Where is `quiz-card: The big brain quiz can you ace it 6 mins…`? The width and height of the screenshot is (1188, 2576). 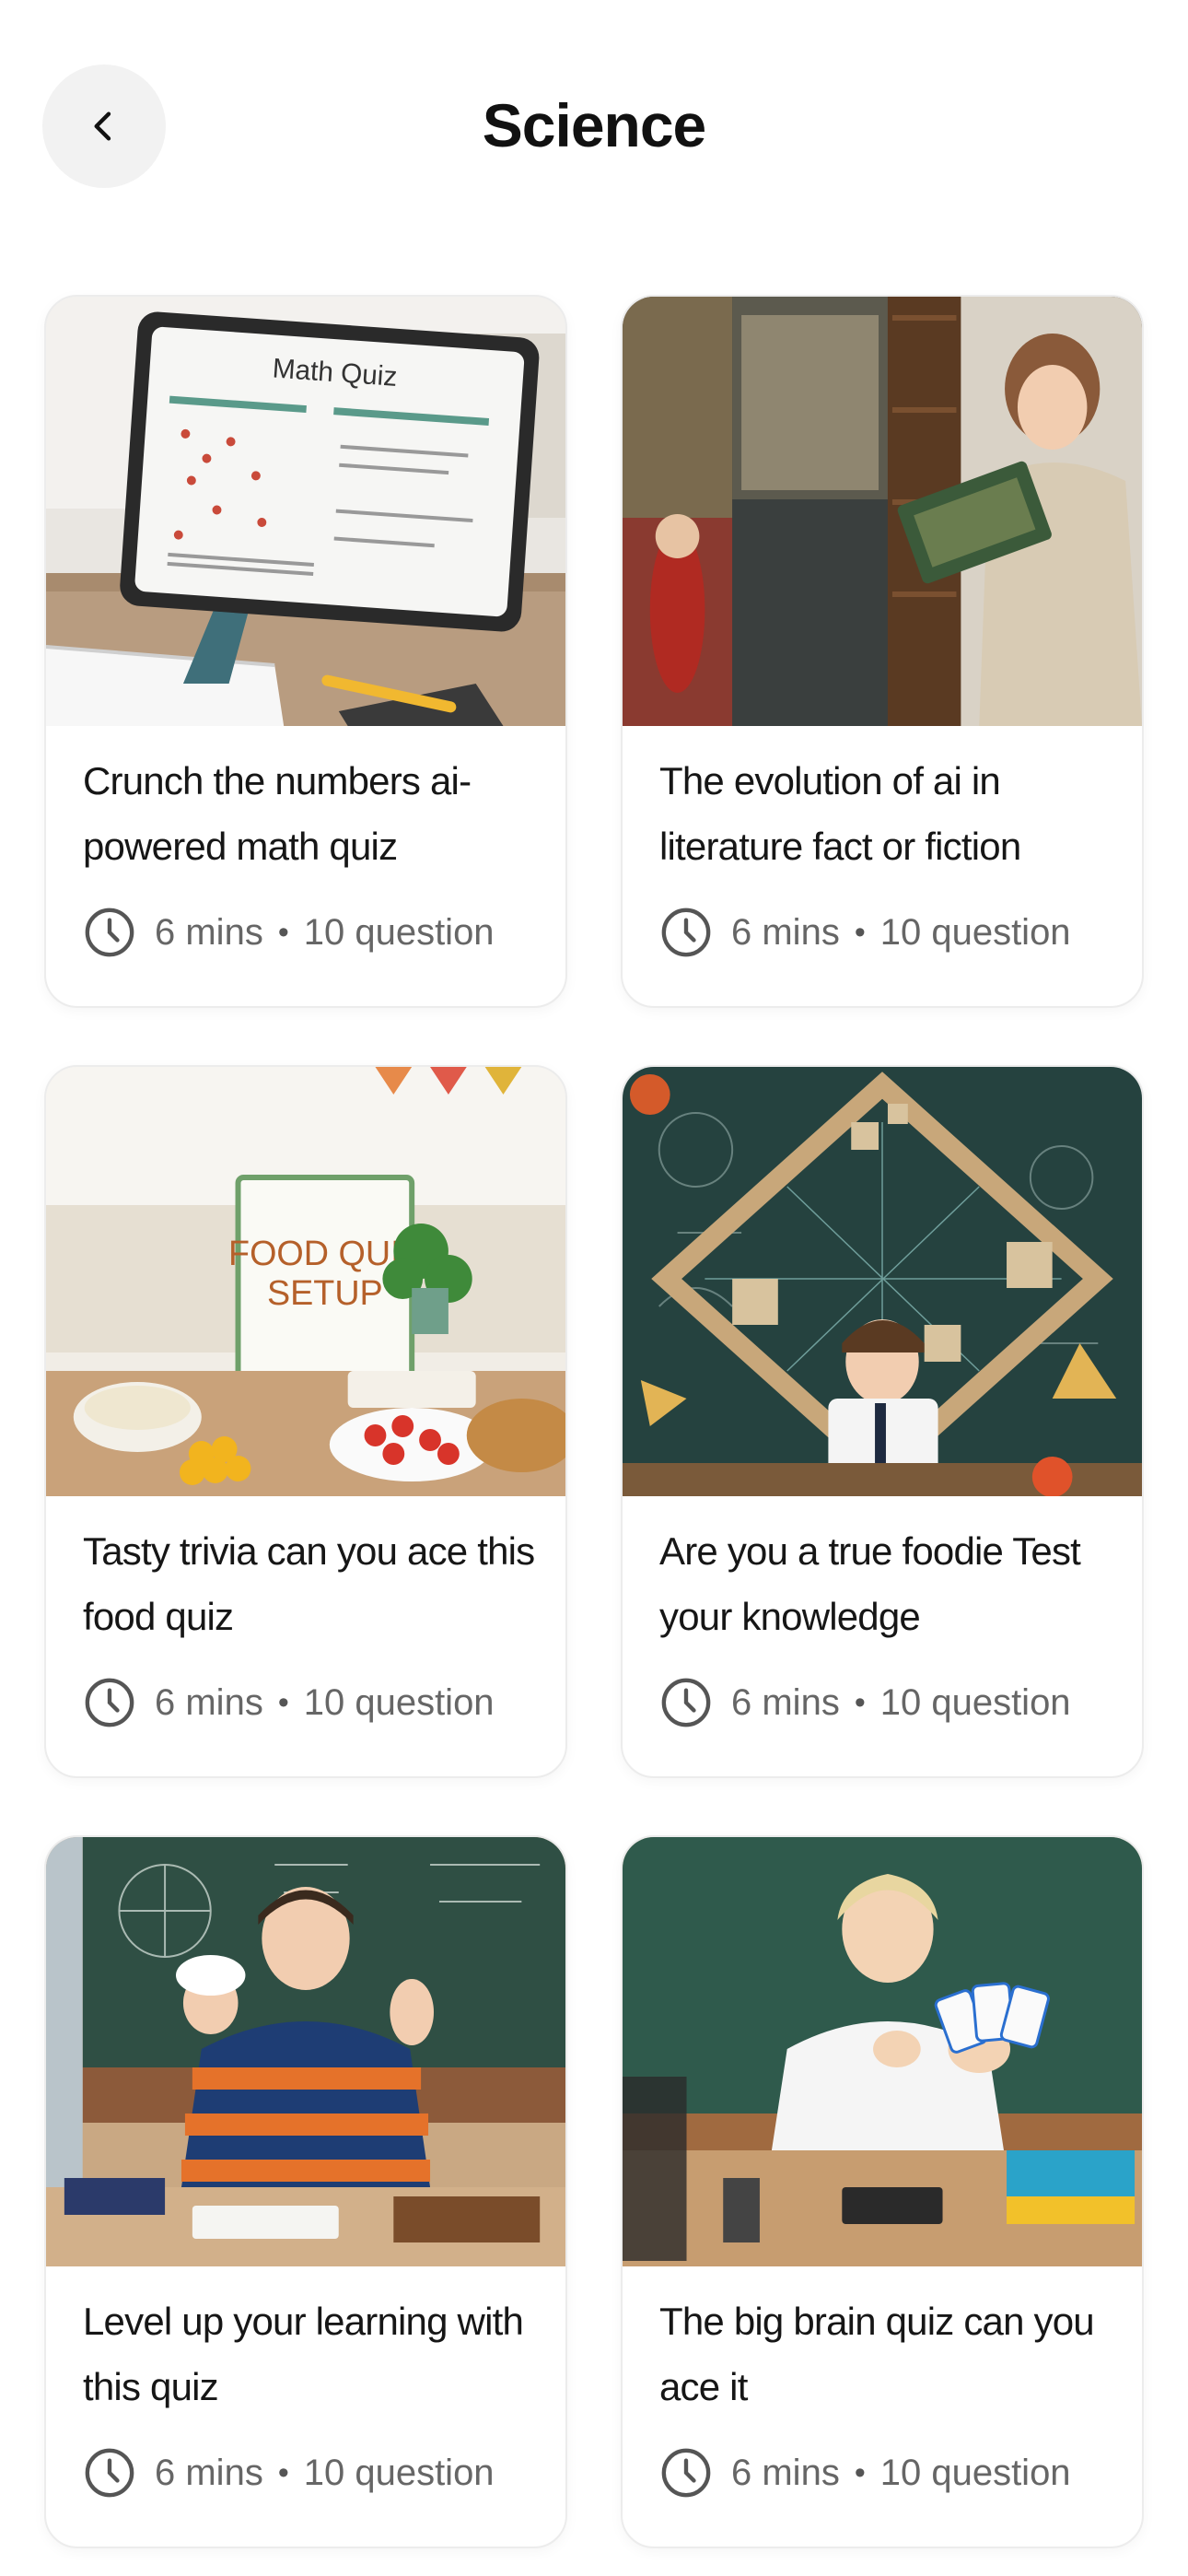
quiz-card: The big brain quiz can you ace it 6 mins… is located at coordinates (882, 2191).